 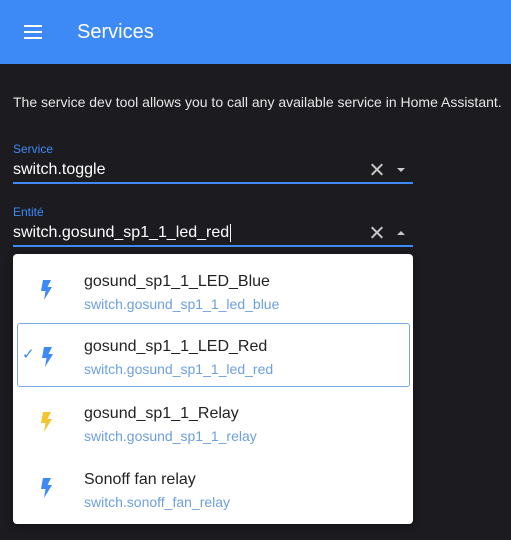 What do you see at coordinates (255, 32) in the screenshot?
I see `app-toolbar: Services` at bounding box center [255, 32].